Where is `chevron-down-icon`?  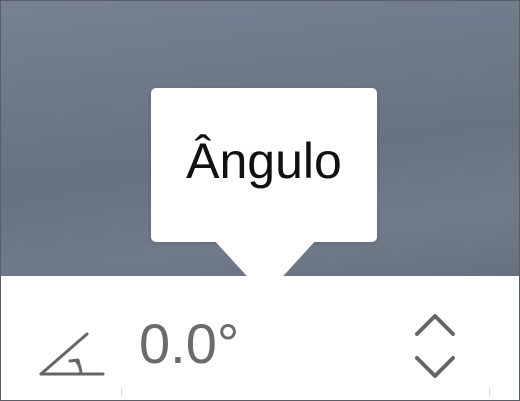 chevron-down-icon is located at coordinates (435, 367).